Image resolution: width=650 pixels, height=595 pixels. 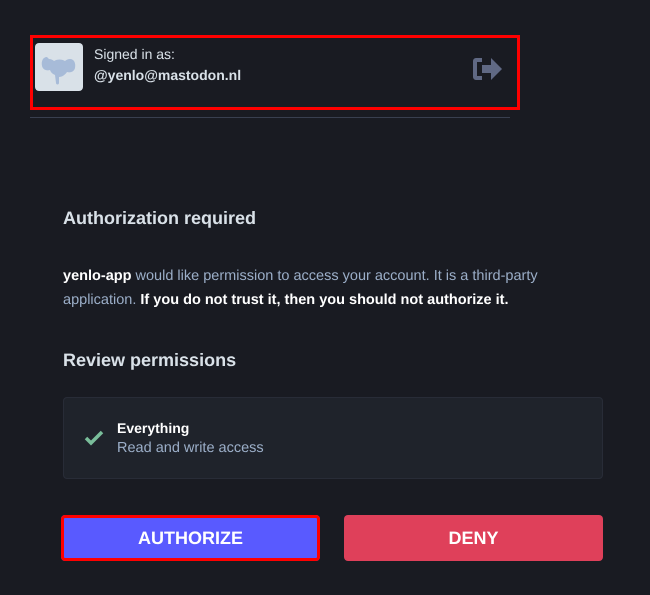 I want to click on section-heading: Review permissions, so click(x=150, y=360).